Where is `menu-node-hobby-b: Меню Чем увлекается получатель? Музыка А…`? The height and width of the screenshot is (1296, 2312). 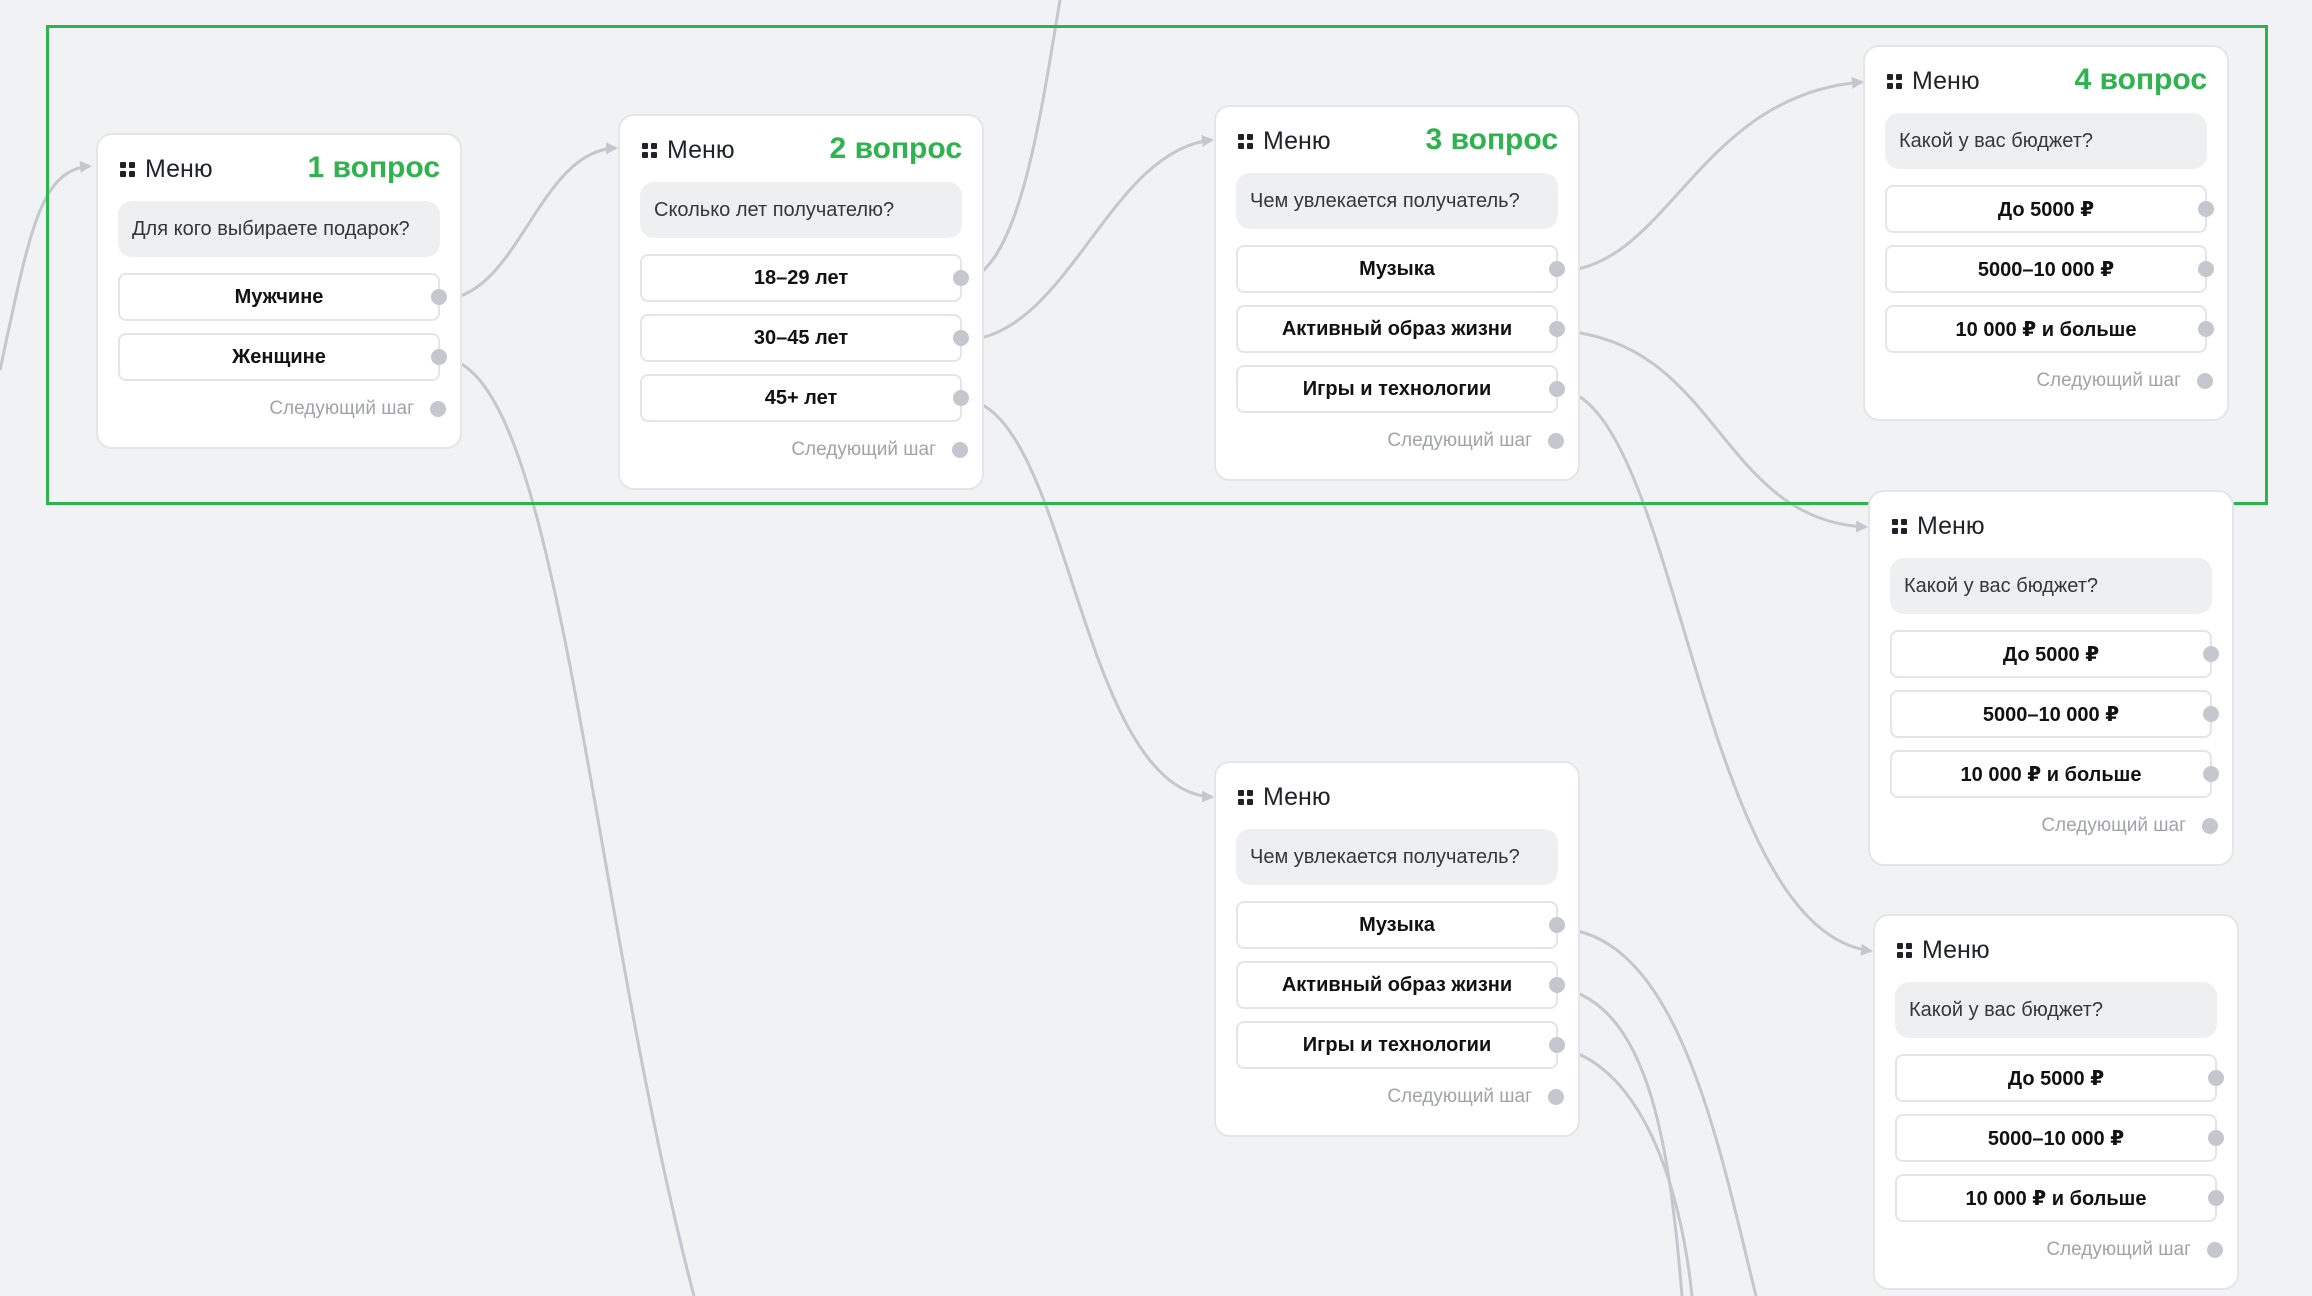 menu-node-hobby-b: Меню Чем увлекается получатель? Музыка А… is located at coordinates (1397, 949).